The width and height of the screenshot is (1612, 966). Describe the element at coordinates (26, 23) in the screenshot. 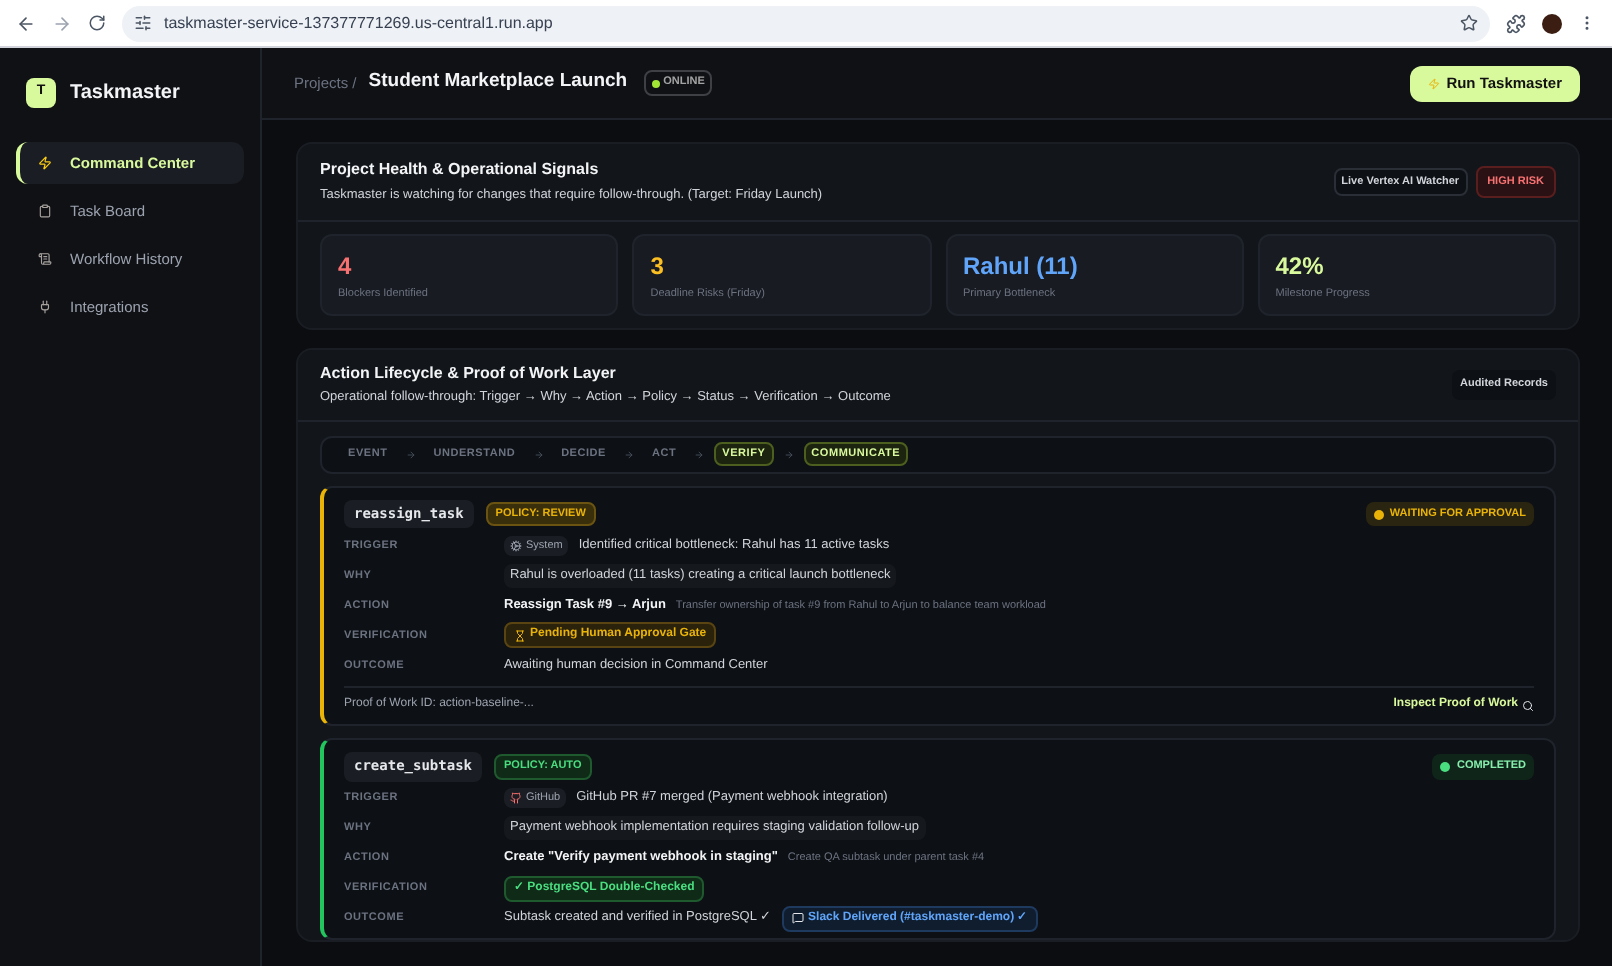

I see `back-icon` at that location.